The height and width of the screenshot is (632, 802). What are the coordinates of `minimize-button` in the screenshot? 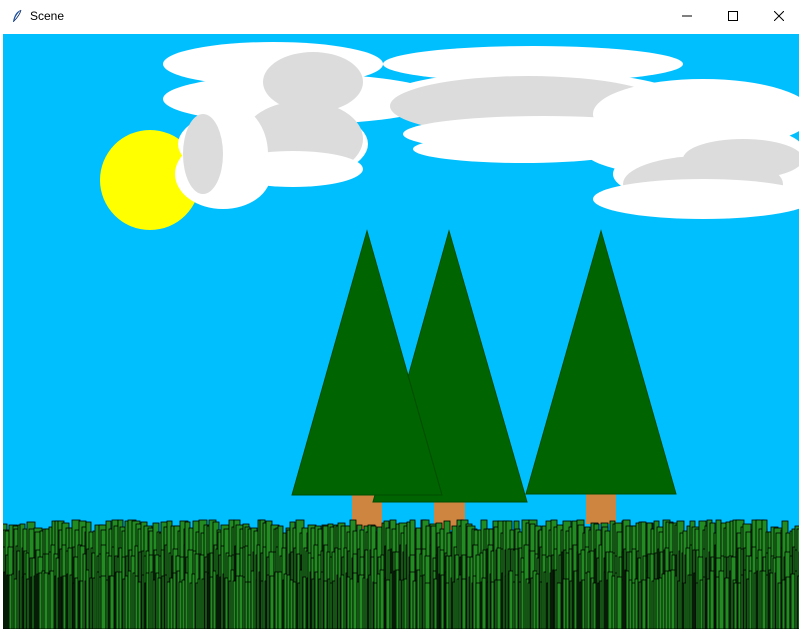 It's located at (687, 15).